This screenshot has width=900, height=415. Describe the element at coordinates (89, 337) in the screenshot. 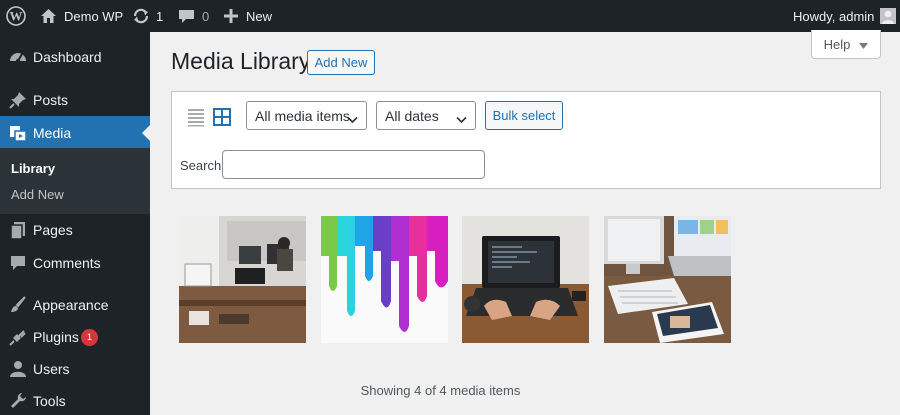

I see `plugins-update-badge: 1` at that location.